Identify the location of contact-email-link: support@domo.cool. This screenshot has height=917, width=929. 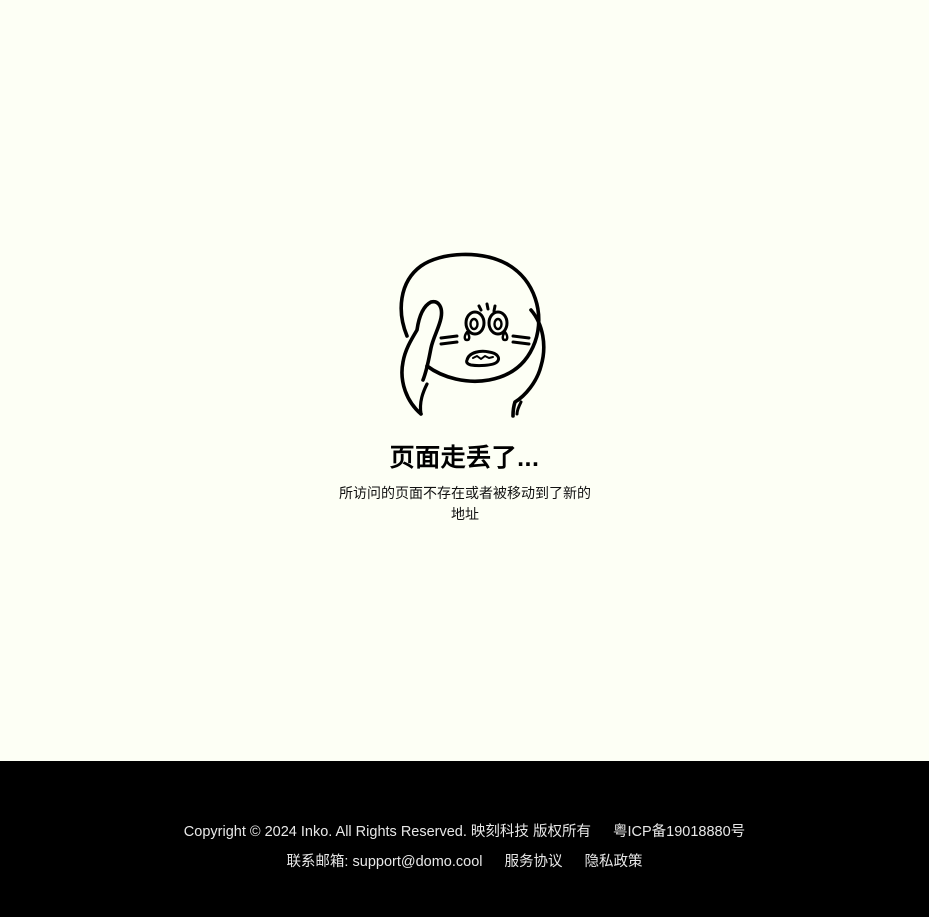
(418, 862).